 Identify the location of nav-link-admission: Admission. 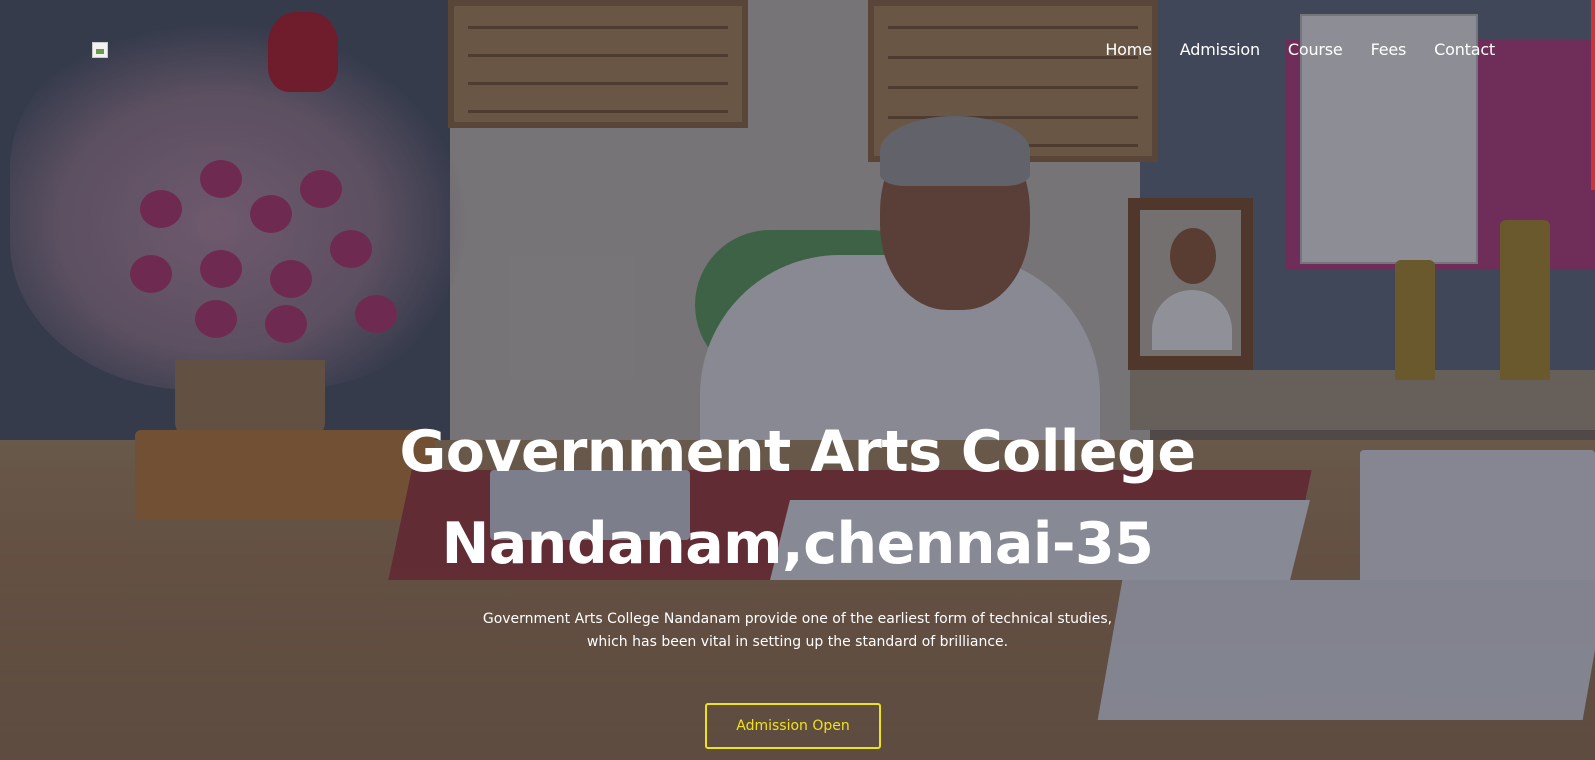
(1220, 49).